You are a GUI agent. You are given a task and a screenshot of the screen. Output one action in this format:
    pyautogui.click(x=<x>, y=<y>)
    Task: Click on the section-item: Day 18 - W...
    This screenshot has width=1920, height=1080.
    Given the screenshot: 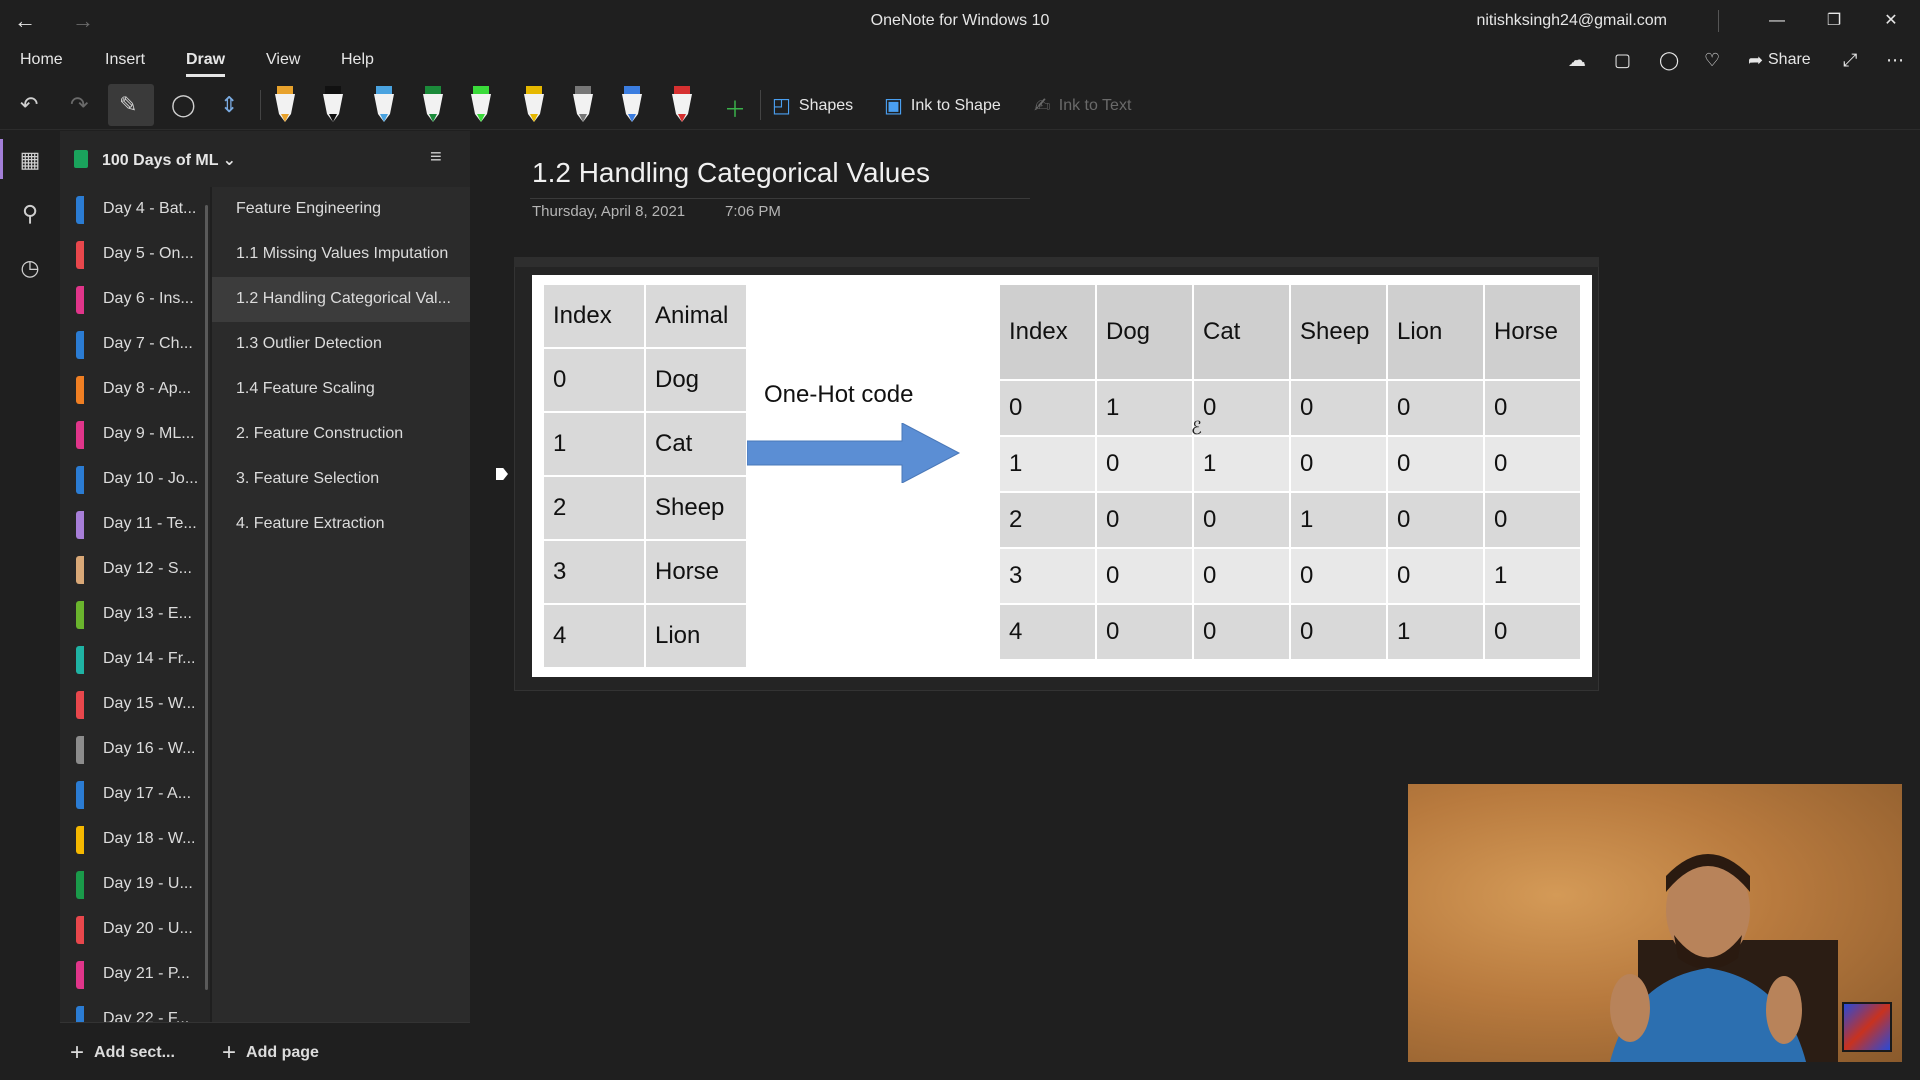 What is the action you would take?
    pyautogui.click(x=135, y=839)
    